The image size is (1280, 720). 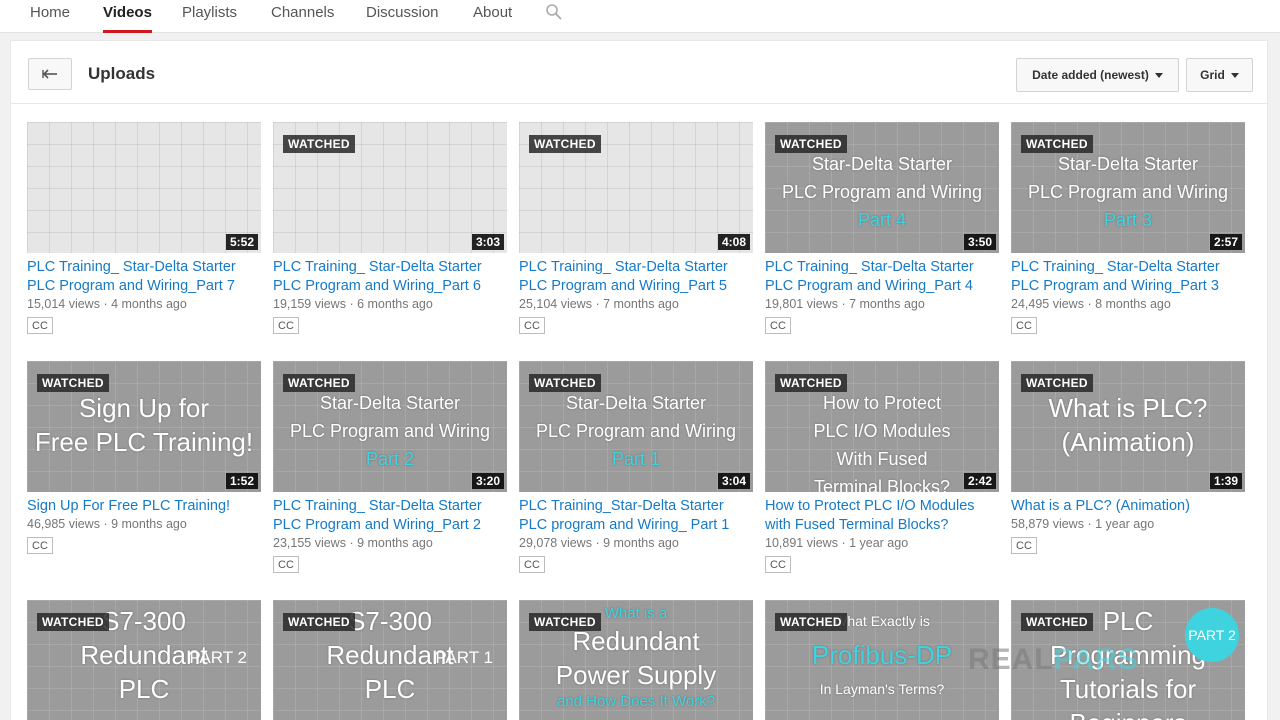 I want to click on view-count: 24,495 views, so click(x=1047, y=304).